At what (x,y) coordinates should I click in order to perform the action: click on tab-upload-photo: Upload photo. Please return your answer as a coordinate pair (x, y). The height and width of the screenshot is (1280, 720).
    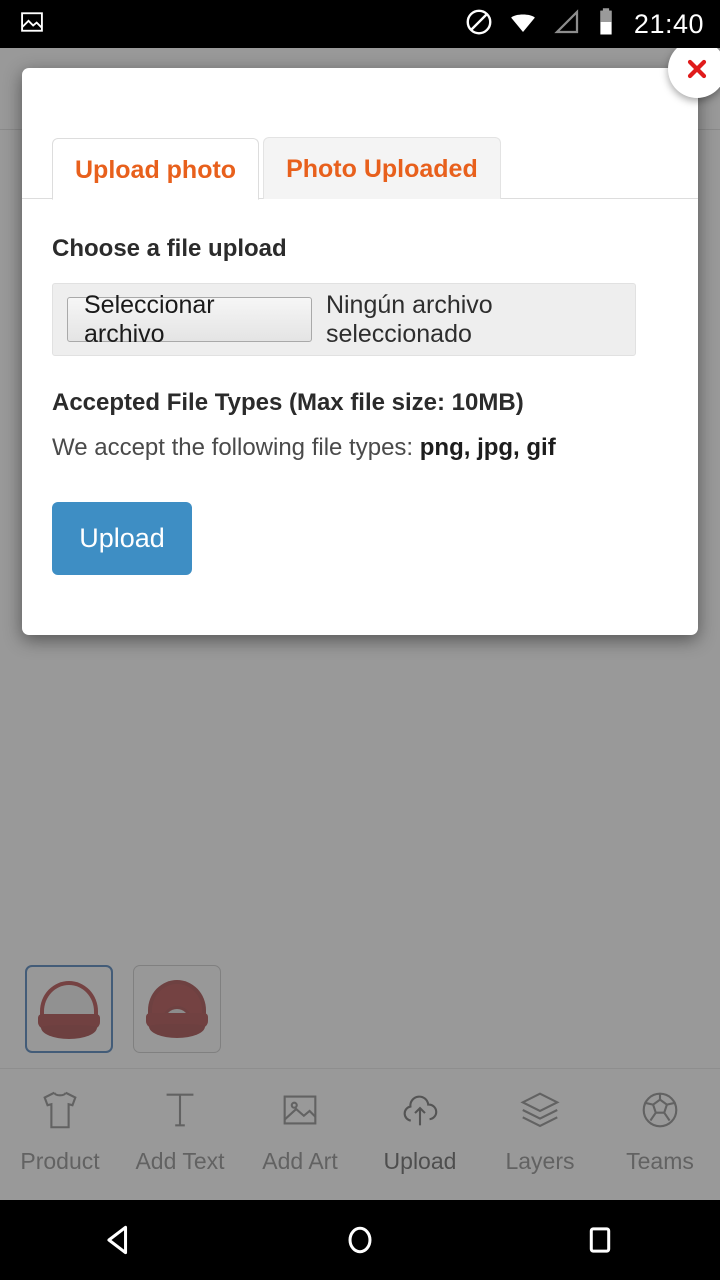
    Looking at the image, I should click on (156, 169).